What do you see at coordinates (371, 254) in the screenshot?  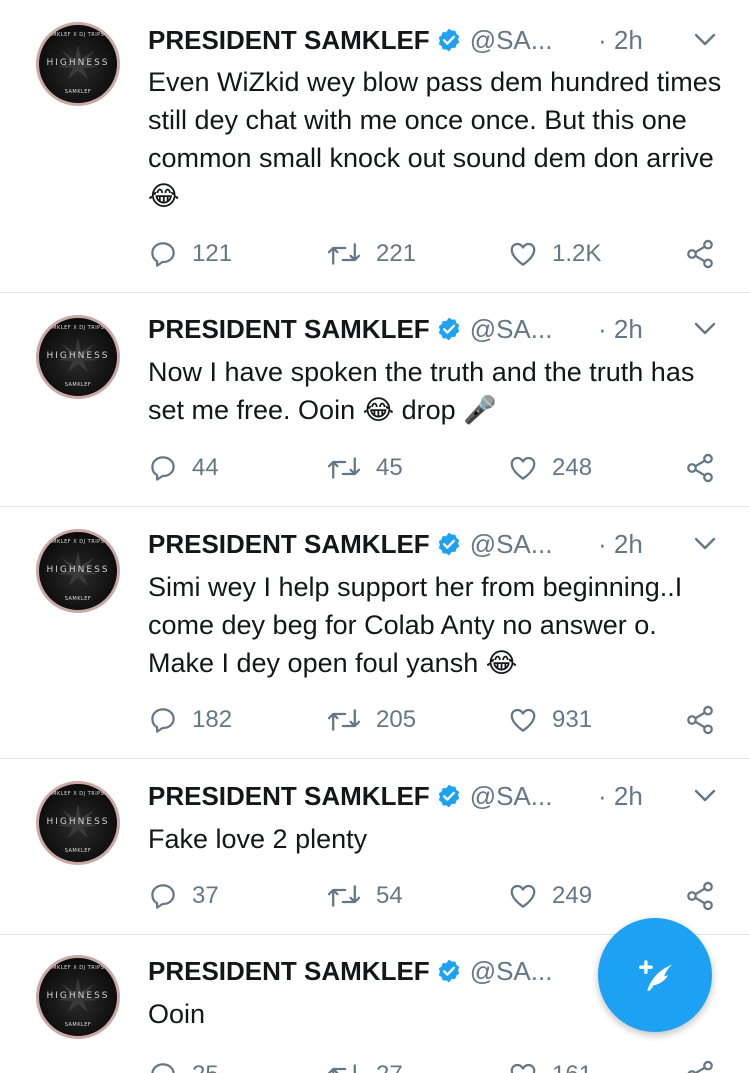 I see `retweet-button: 221` at bounding box center [371, 254].